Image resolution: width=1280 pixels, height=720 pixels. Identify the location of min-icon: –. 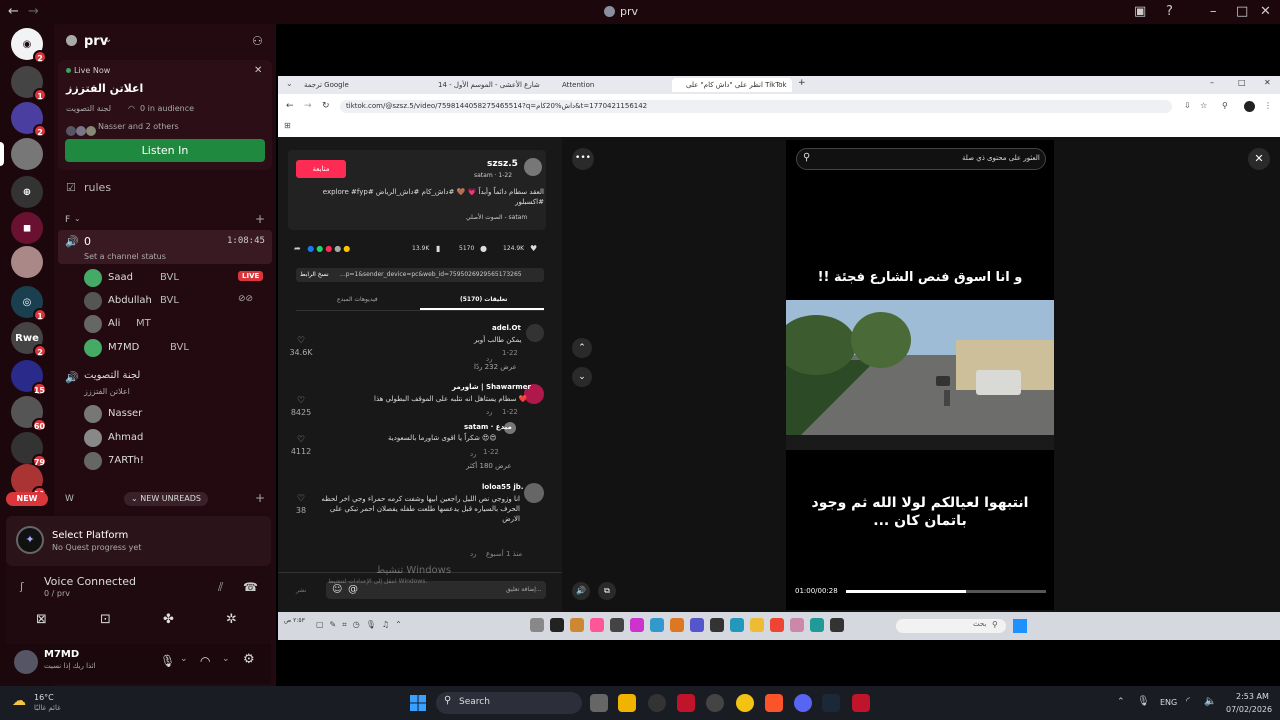
(1212, 82).